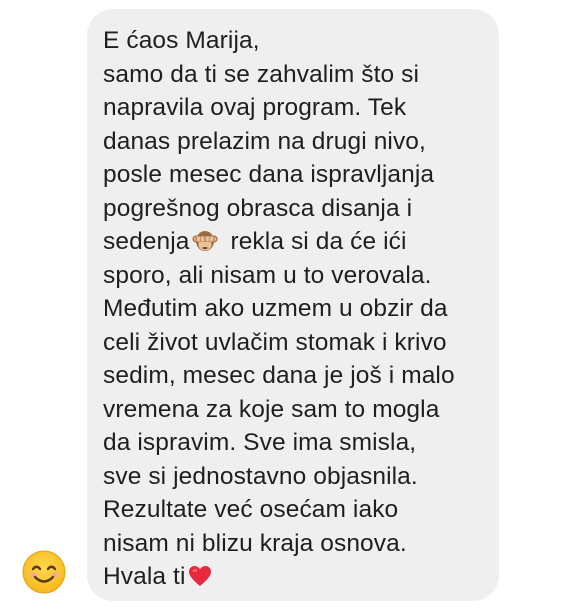 The width and height of the screenshot is (585, 608). Describe the element at coordinates (255, 543) in the screenshot. I see `message-line: nisam ni blizu kraja osnova.` at that location.